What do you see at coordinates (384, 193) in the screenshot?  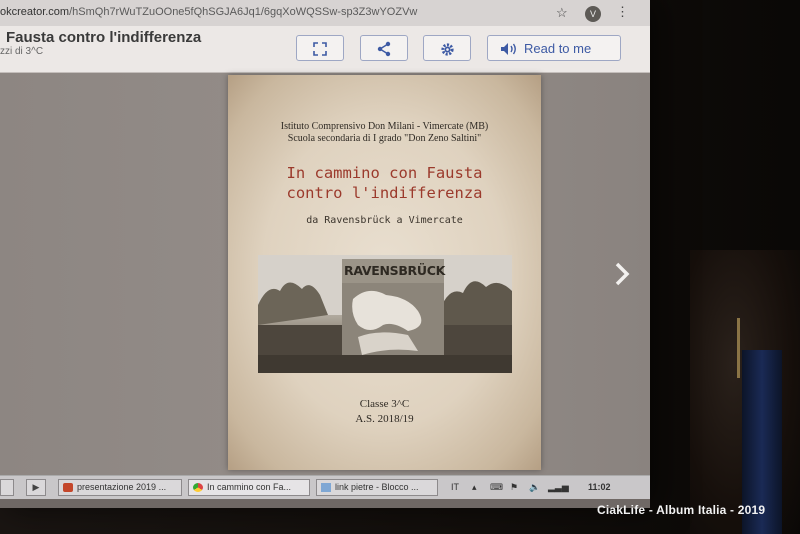 I see `book-title-line-2: contro l'indifferenza` at bounding box center [384, 193].